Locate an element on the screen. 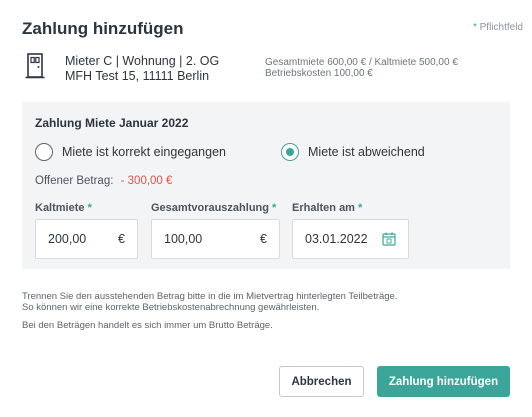  door-icon is located at coordinates (35, 66).